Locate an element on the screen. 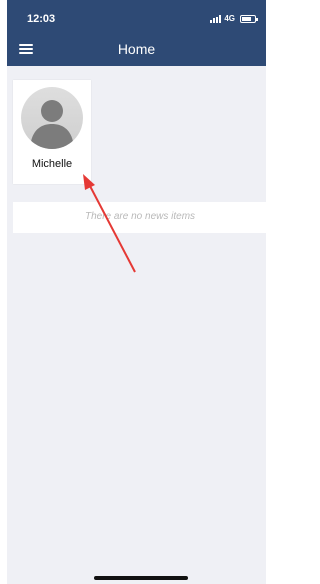 The width and height of the screenshot is (320, 584). home-indicator is located at coordinates (141, 578).